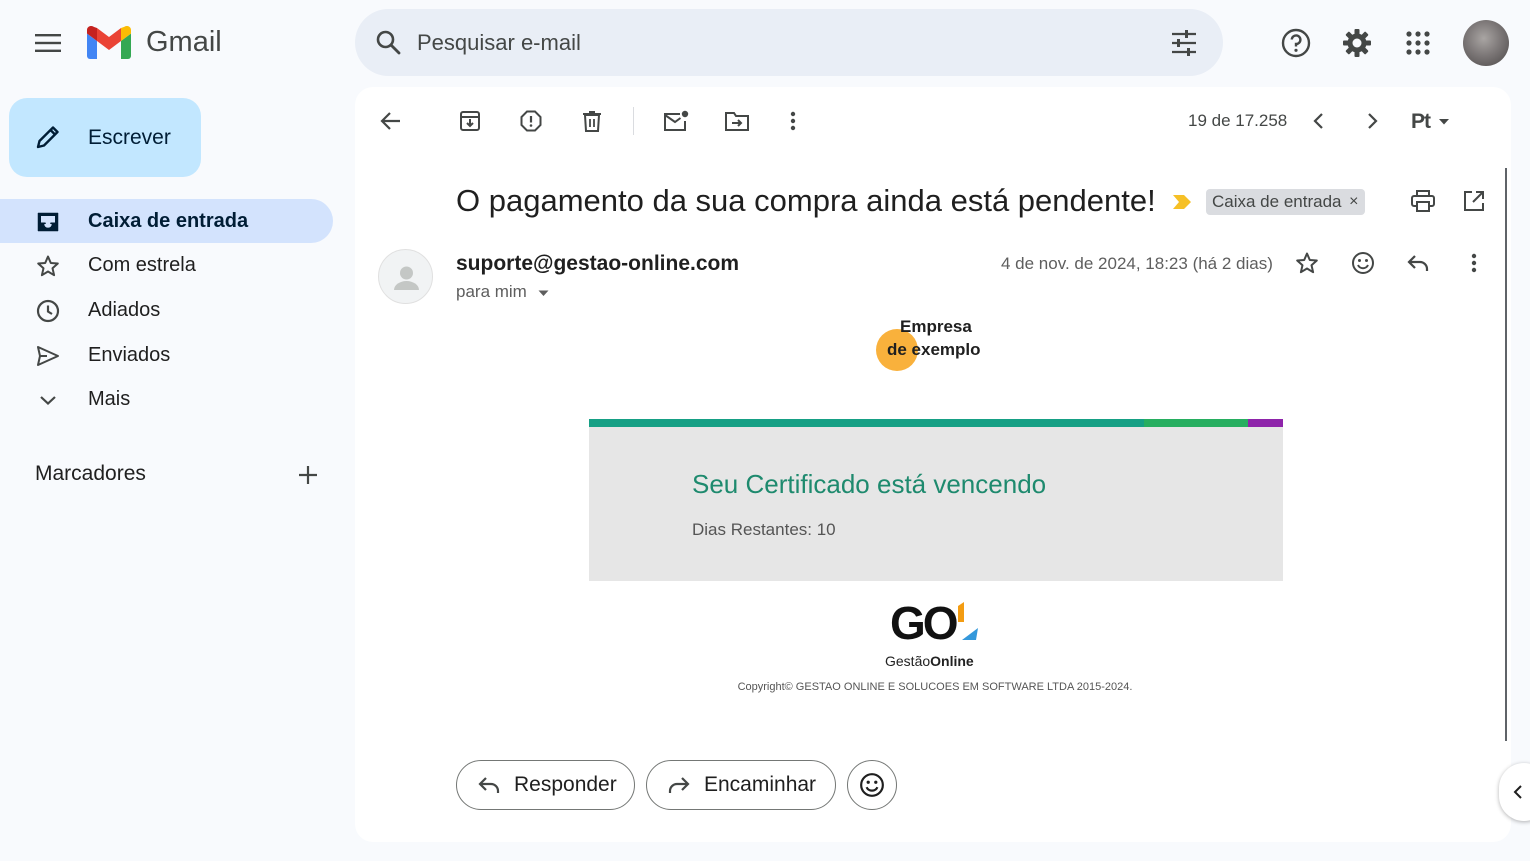 Image resolution: width=1530 pixels, height=861 pixels. I want to click on mark-unread-button, so click(676, 121).